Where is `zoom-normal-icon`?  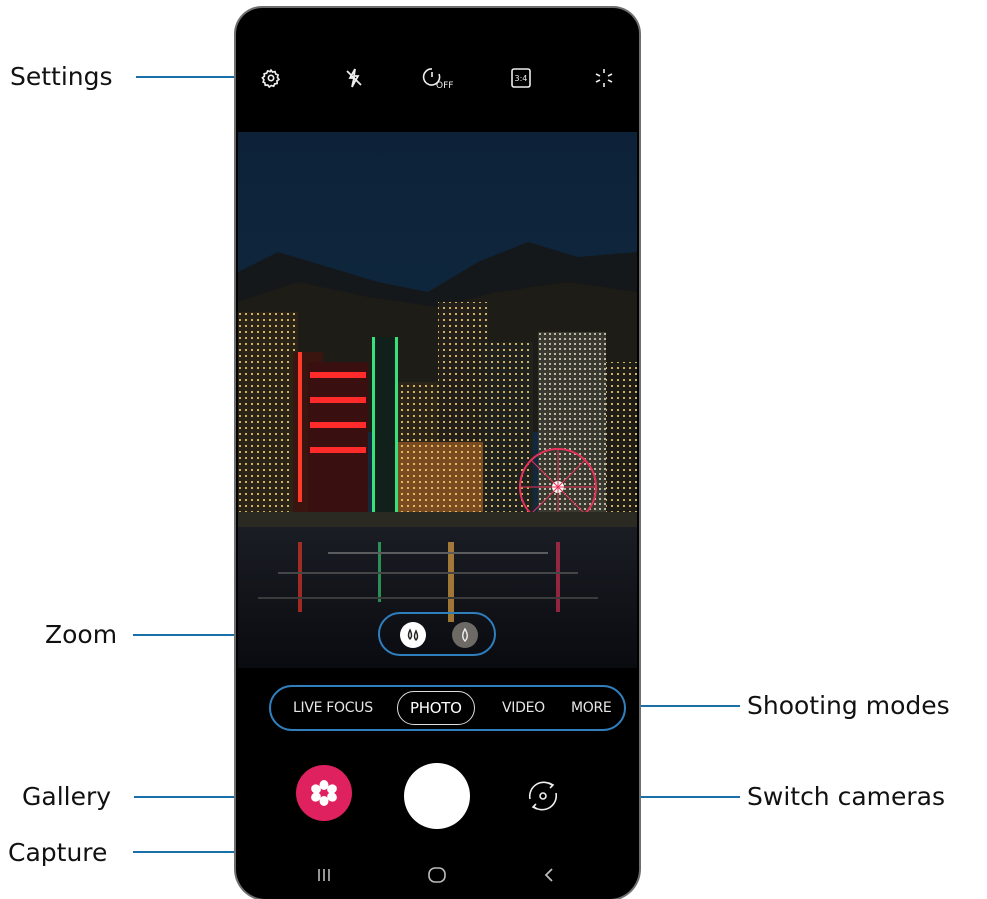 zoom-normal-icon is located at coordinates (465, 634).